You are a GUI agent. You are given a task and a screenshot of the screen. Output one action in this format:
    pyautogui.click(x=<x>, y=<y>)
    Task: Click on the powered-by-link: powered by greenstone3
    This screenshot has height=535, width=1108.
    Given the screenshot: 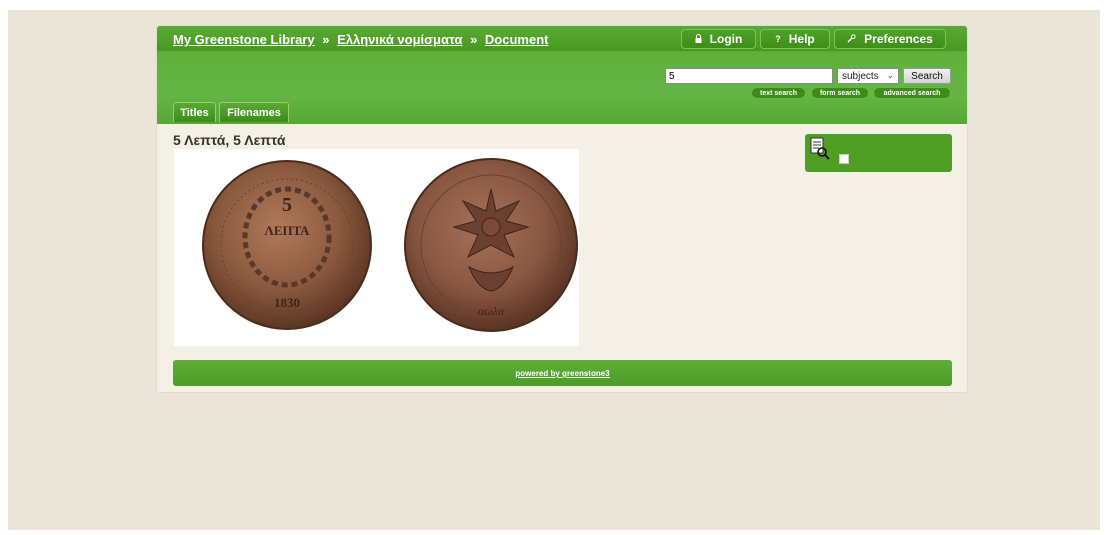 What is the action you would take?
    pyautogui.click(x=562, y=373)
    